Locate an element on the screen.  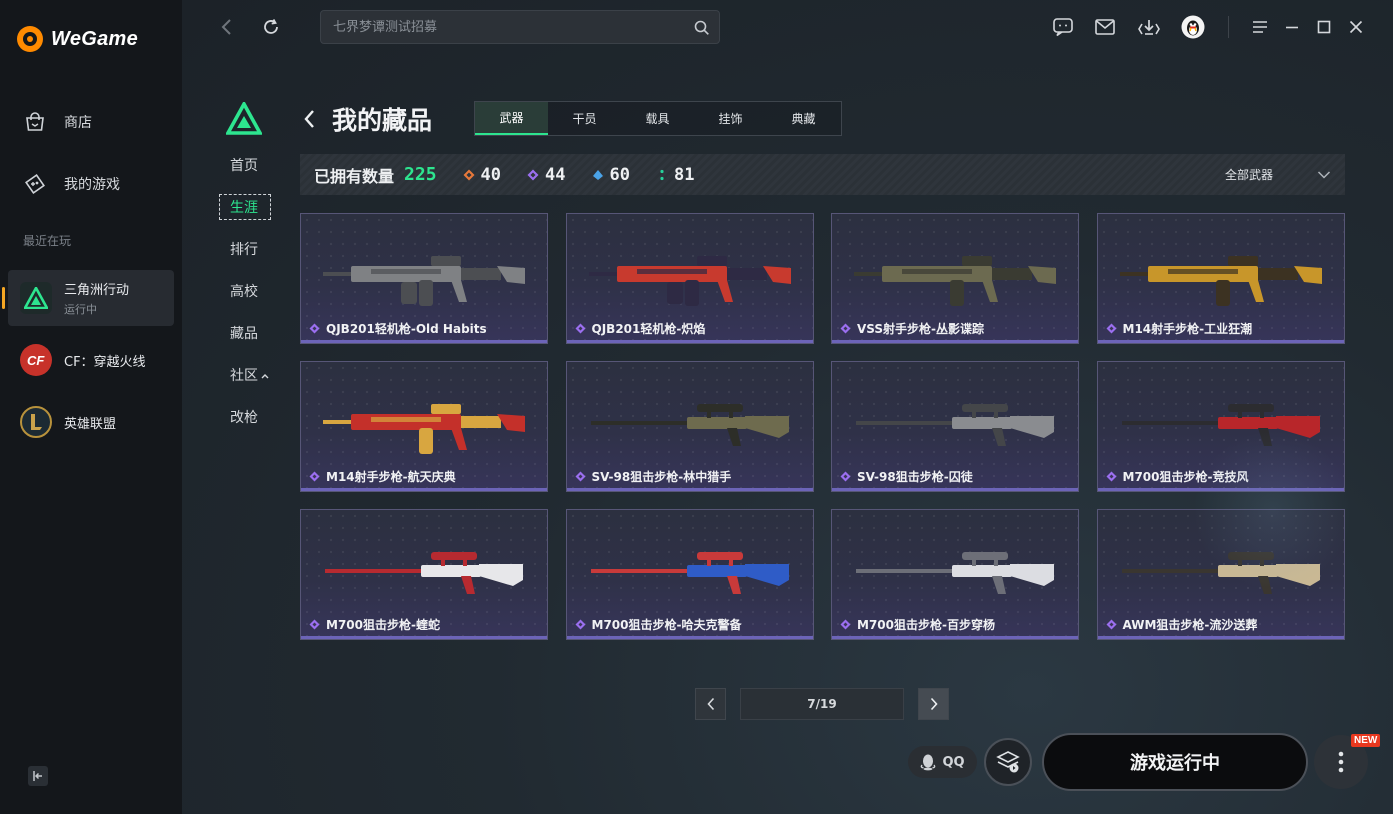
collapse-arrow-icon is located at coordinates (37, 776).